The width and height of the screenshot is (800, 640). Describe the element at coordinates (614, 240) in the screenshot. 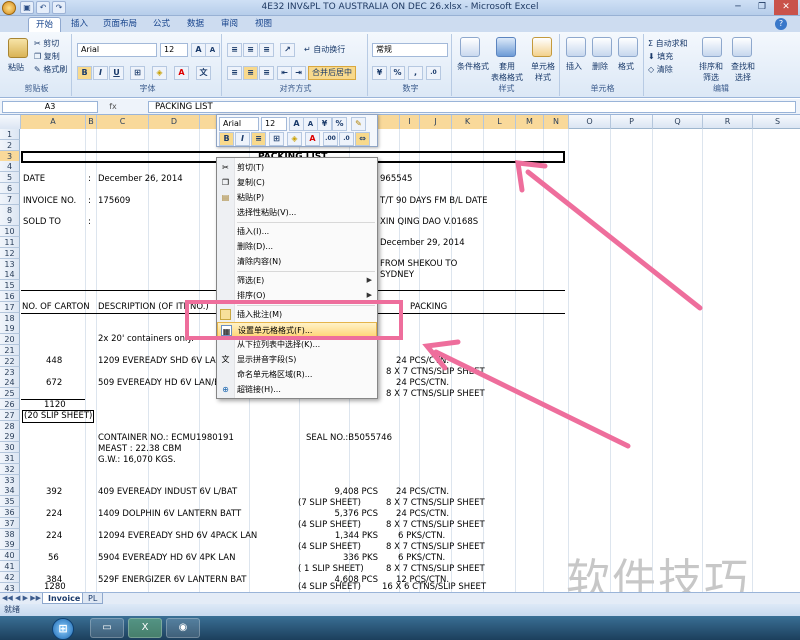

I see `arrow-to-title-cell` at that location.